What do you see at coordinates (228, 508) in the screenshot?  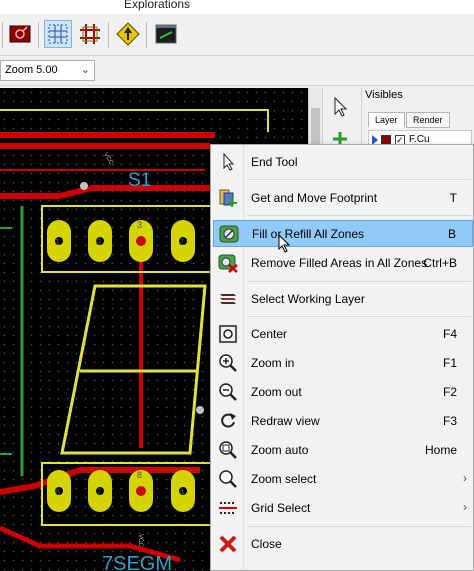 I see `grid-dots-icon` at bounding box center [228, 508].